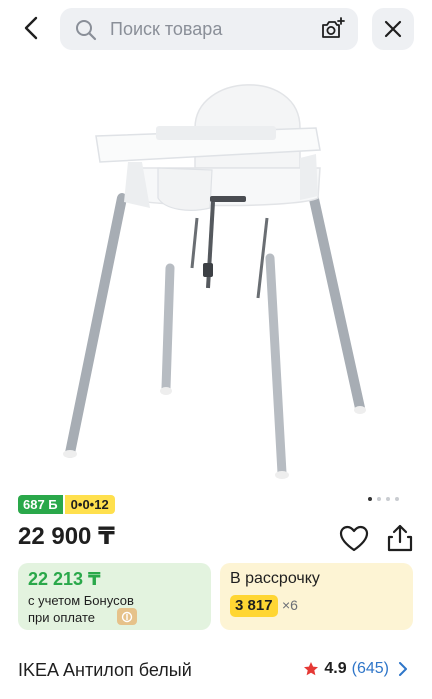  Describe the element at coordinates (127, 616) in the screenshot. I see `payment-logo-icon` at that location.